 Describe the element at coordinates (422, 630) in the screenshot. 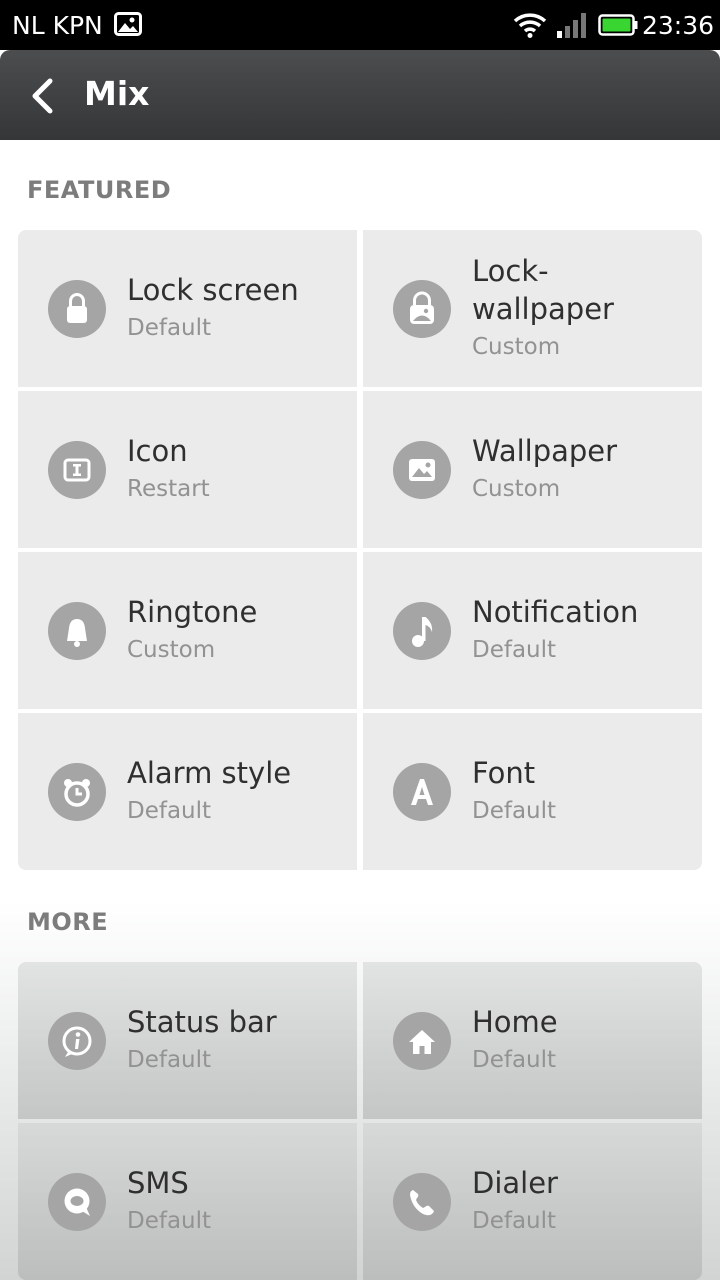

I see `music-note-icon` at that location.